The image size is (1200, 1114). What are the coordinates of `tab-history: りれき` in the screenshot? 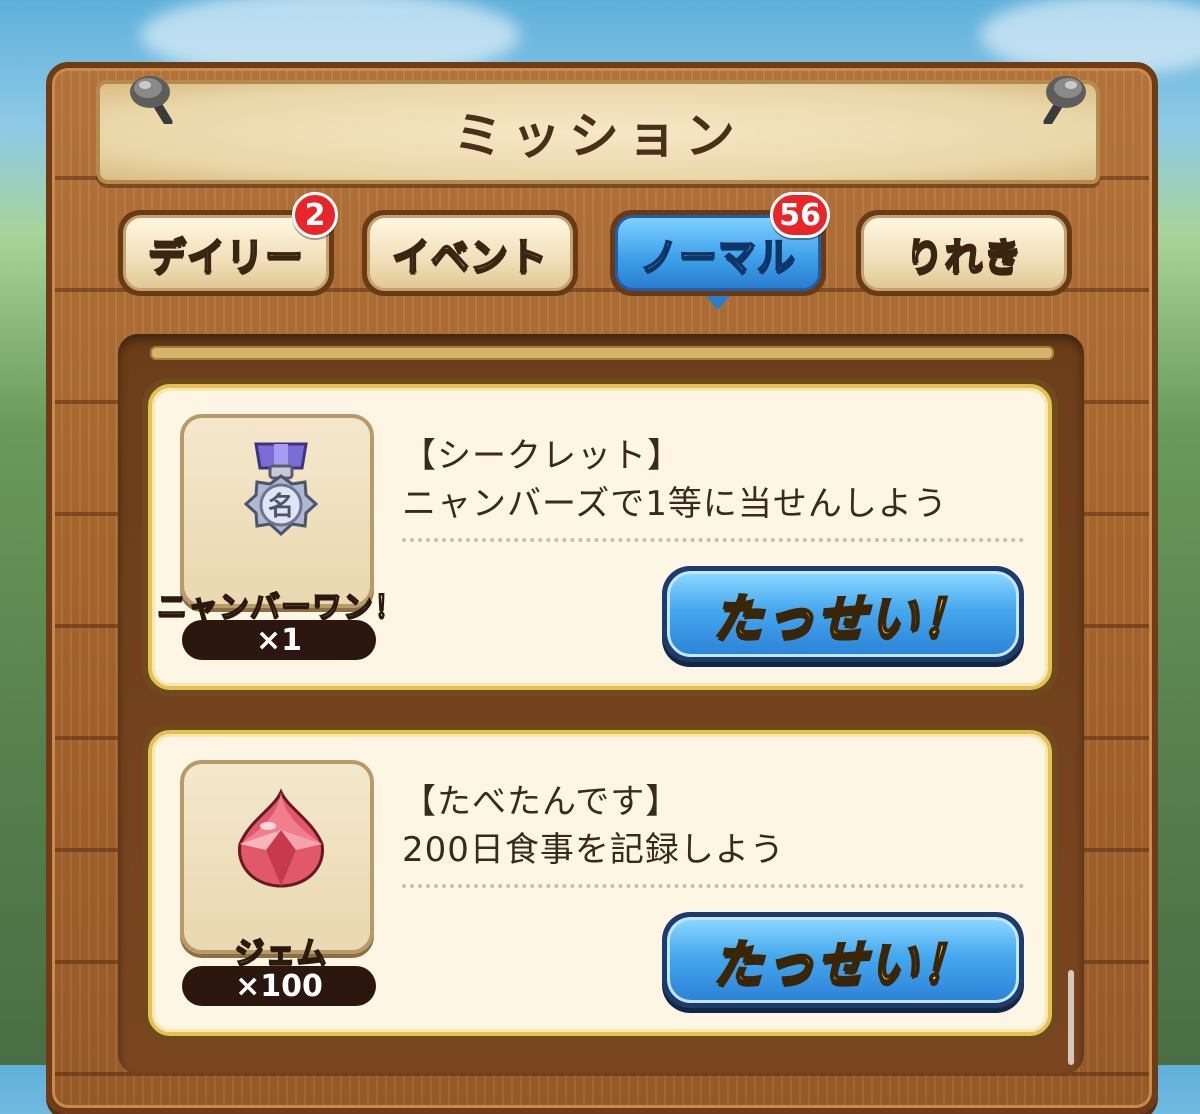 It's located at (964, 253).